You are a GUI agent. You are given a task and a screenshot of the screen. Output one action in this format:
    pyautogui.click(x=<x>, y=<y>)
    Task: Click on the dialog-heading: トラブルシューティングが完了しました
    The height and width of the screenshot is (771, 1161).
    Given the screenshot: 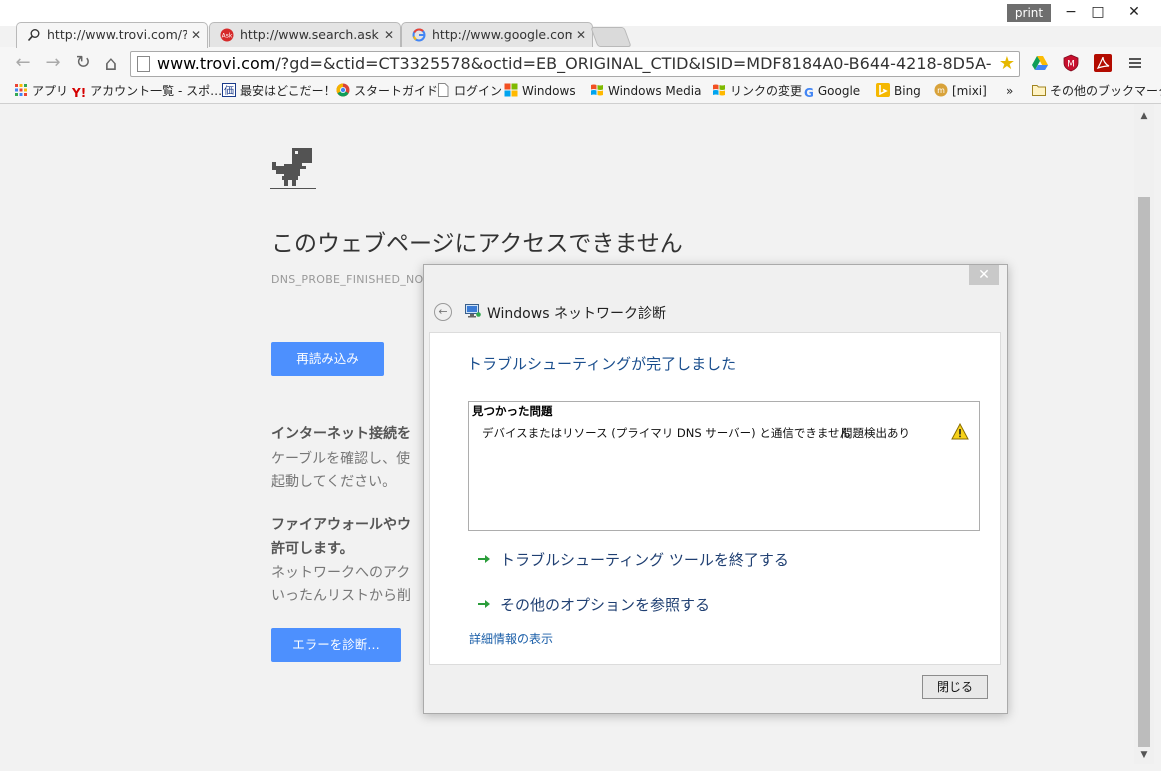 What is the action you would take?
    pyautogui.click(x=602, y=364)
    